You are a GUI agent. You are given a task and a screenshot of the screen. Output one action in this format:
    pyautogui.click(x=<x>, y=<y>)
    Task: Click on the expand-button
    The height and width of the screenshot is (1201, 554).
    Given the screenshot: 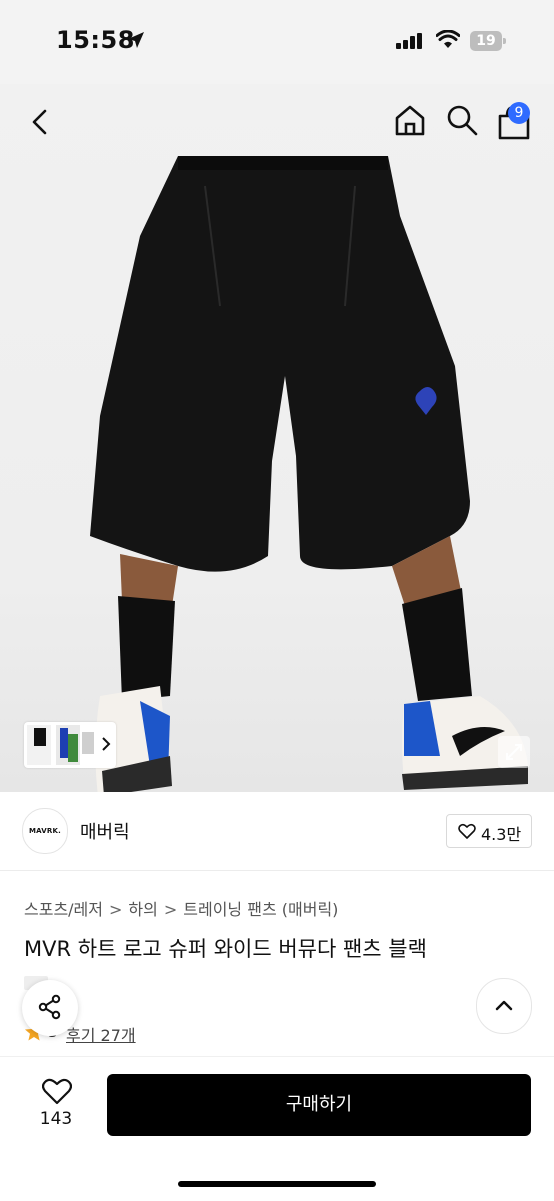 What is the action you would take?
    pyautogui.click(x=514, y=752)
    